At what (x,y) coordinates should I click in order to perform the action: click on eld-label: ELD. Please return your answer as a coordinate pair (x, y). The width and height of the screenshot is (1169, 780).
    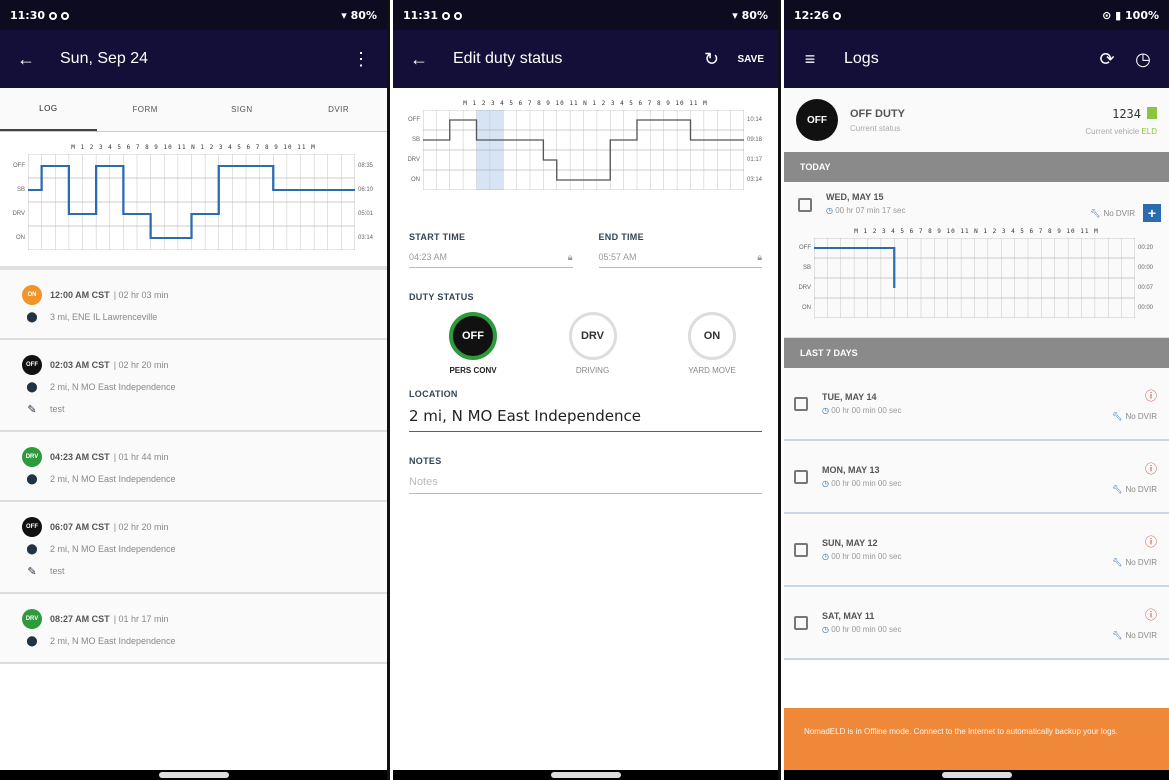
    Looking at the image, I should click on (1149, 131).